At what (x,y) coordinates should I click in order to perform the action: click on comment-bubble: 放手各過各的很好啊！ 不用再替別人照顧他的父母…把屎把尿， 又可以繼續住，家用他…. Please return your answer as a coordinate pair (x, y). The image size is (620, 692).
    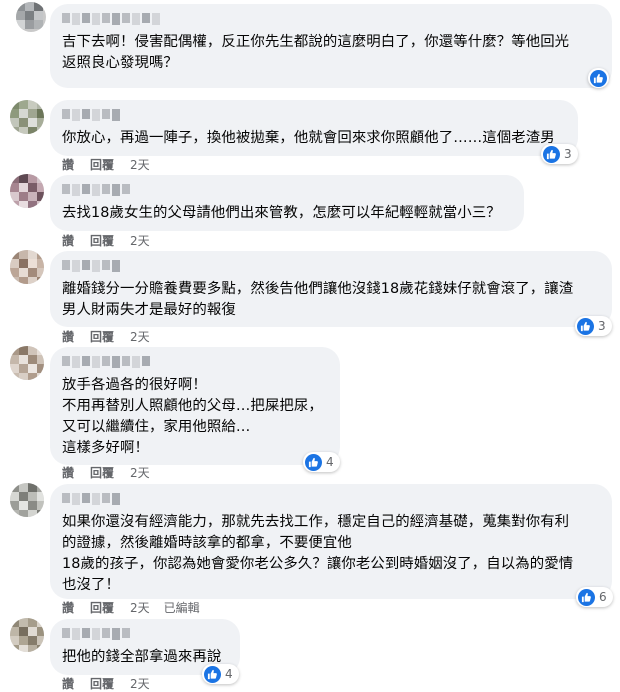
    Looking at the image, I should click on (195, 406).